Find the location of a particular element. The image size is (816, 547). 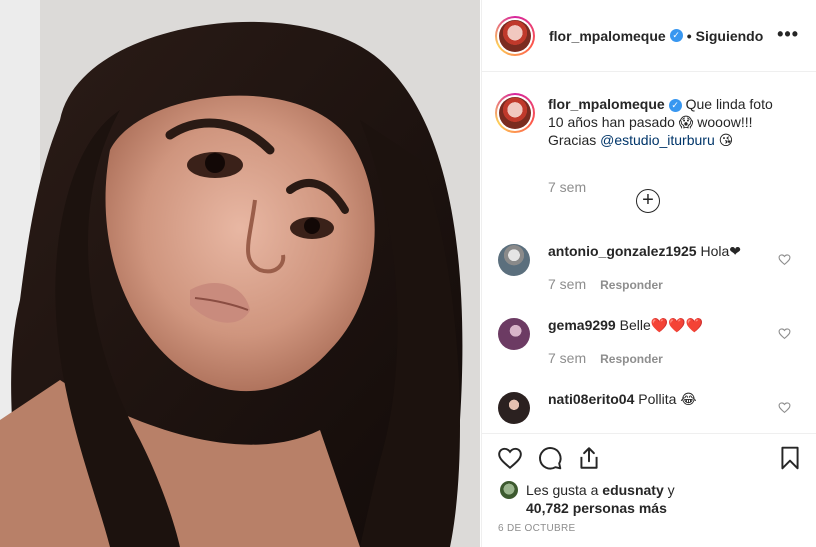

author-avatar is located at coordinates (515, 35).